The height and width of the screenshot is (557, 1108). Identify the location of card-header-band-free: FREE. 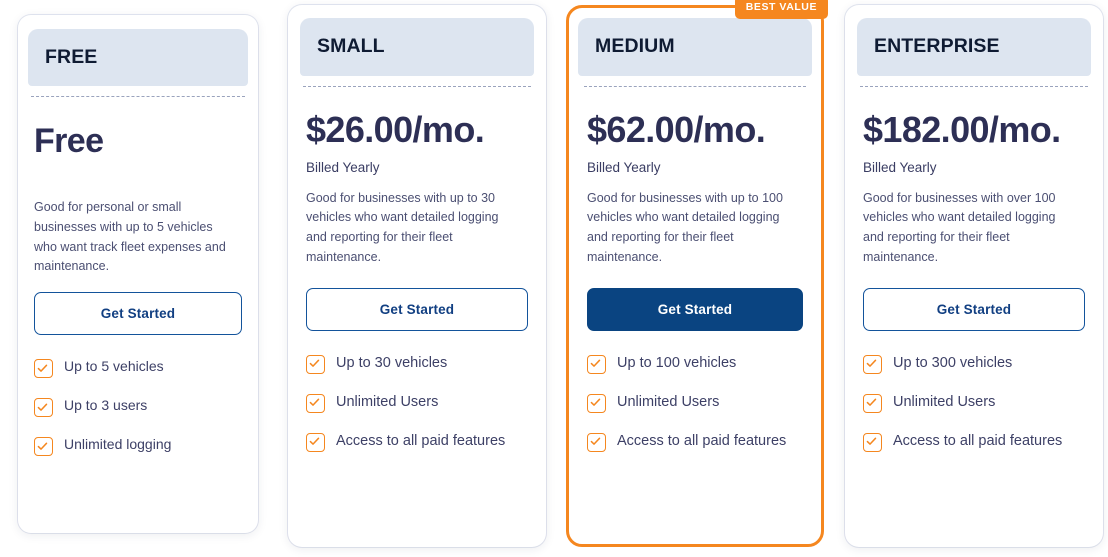
(138, 57).